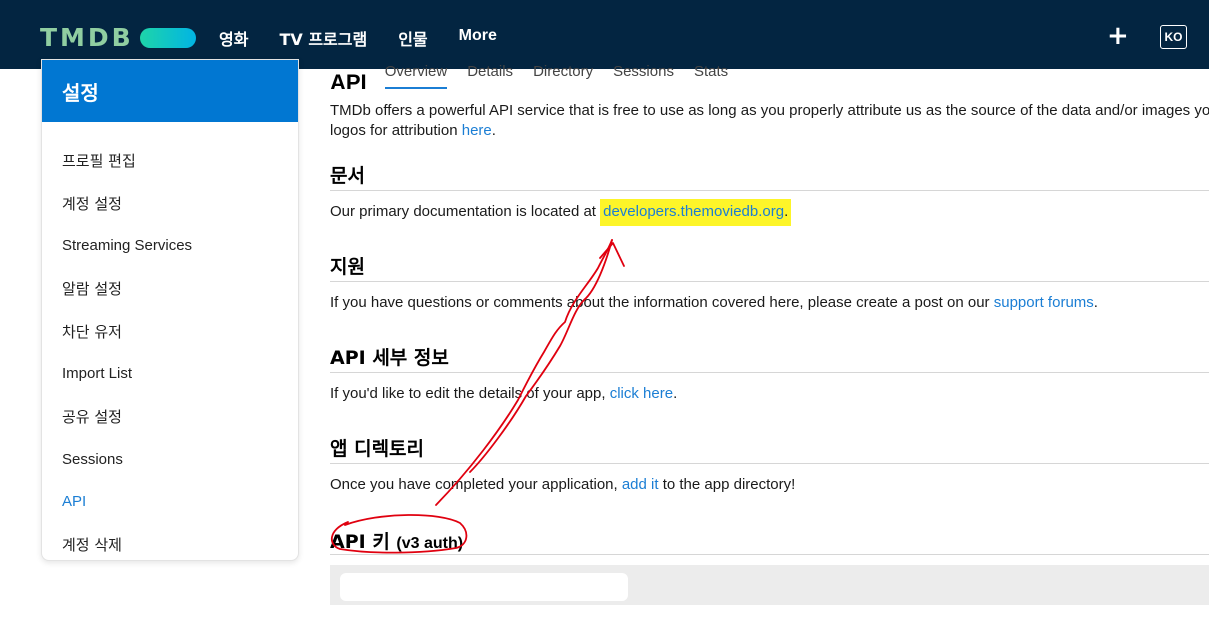 Image resolution: width=1209 pixels, height=637 pixels. I want to click on api-key-title: API 키, so click(360, 542).